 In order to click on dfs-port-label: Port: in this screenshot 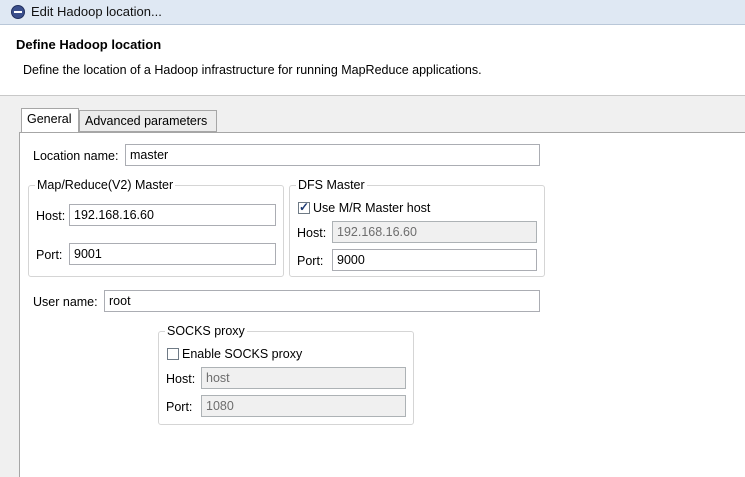, I will do `click(310, 261)`.